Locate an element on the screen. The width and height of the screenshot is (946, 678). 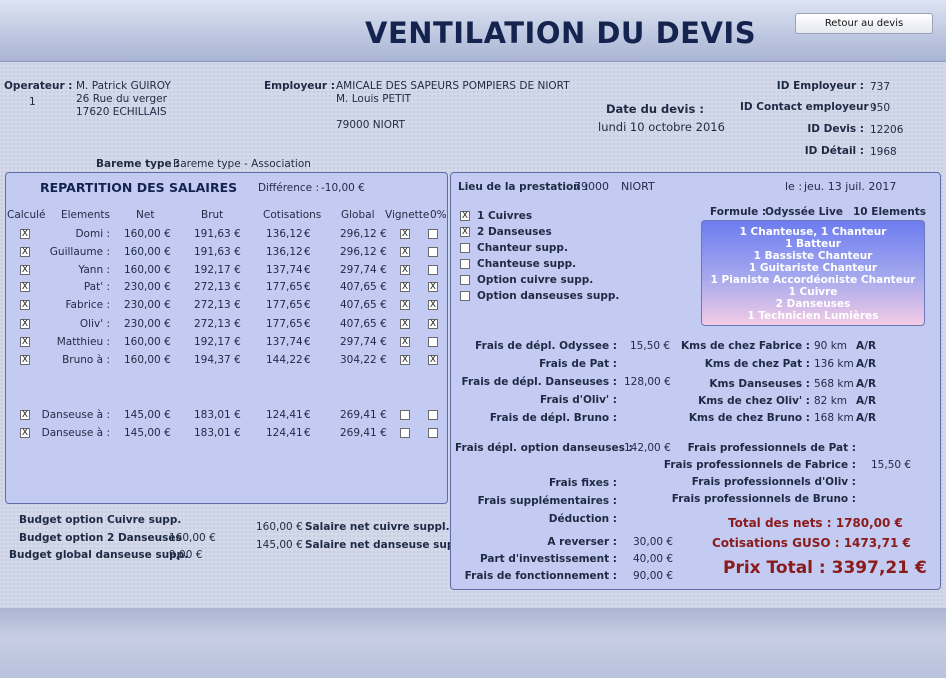
frais-pro-fabrice-value: 15,50 € is located at coordinates (891, 465).